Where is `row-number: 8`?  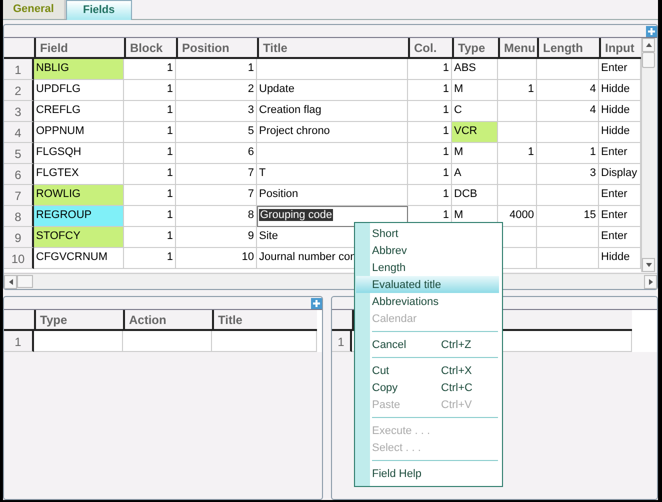 row-number: 8 is located at coordinates (19, 216).